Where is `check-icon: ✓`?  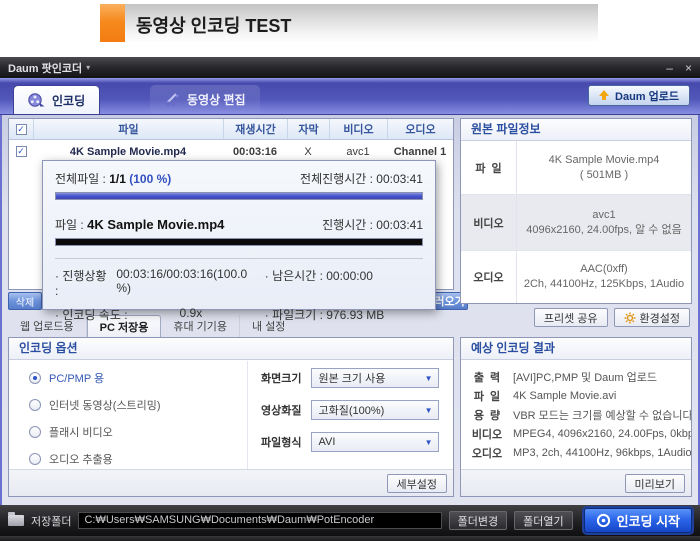 check-icon: ✓ is located at coordinates (21, 151).